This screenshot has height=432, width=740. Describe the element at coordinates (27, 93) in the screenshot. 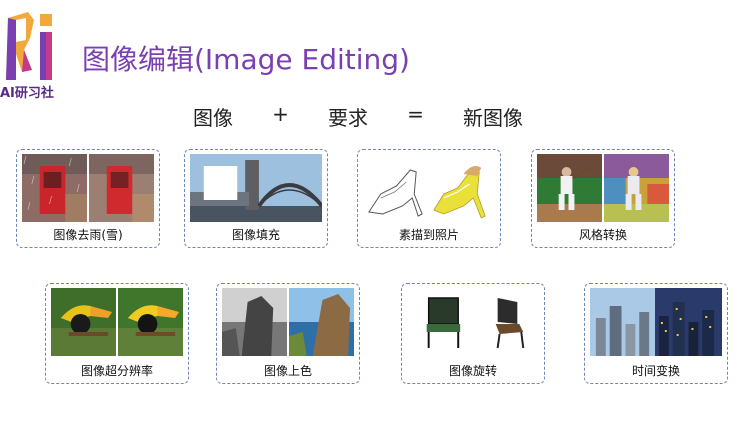

I see `logo-text: AI研习社` at that location.